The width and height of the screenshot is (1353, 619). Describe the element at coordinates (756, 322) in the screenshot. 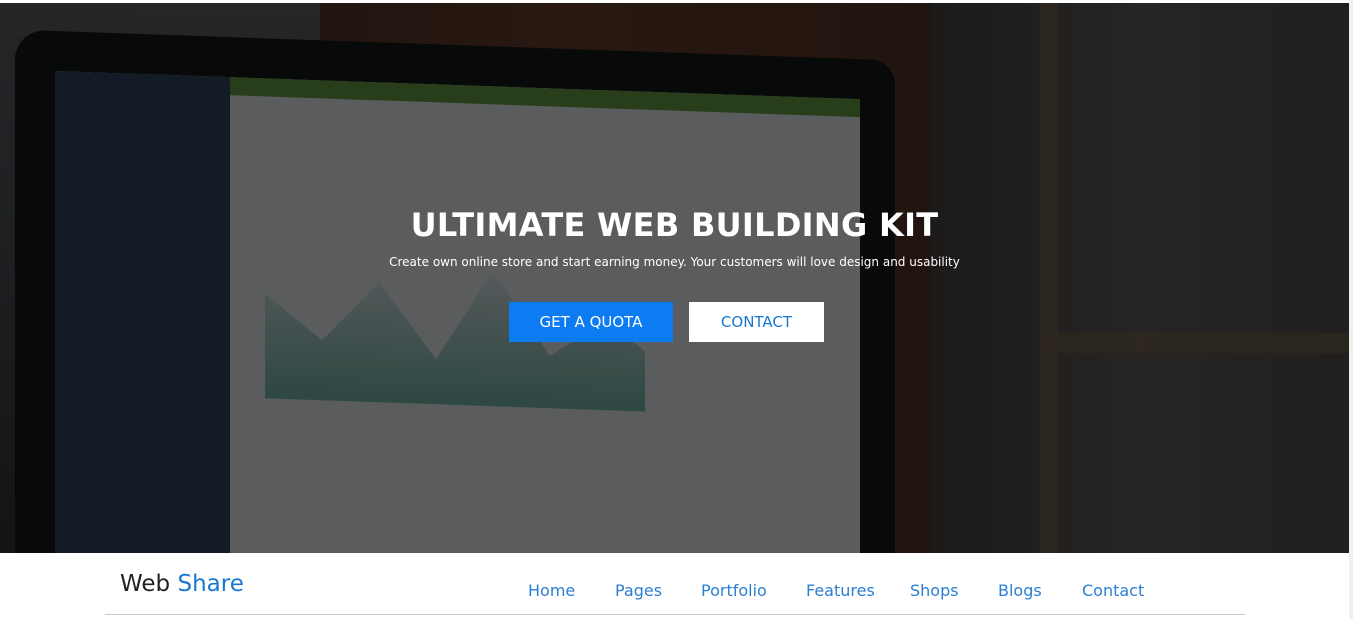

I see `contact-button: CONTACT` at that location.